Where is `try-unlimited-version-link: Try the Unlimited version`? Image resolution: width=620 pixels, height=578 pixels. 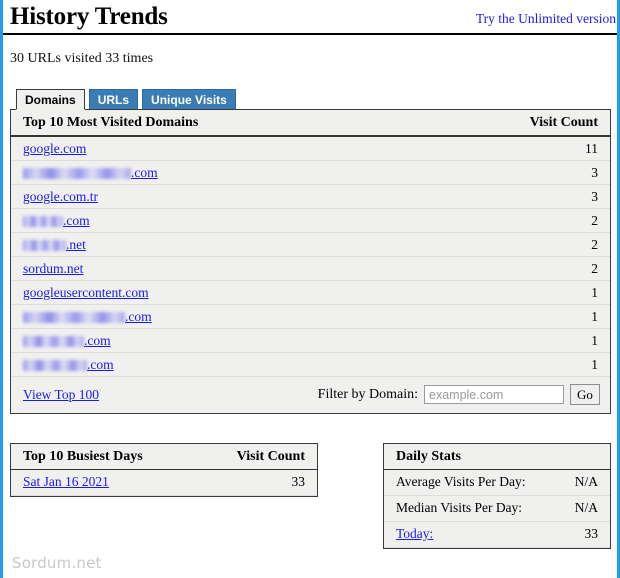 try-unlimited-version-link: Try the Unlimited version is located at coordinates (546, 19).